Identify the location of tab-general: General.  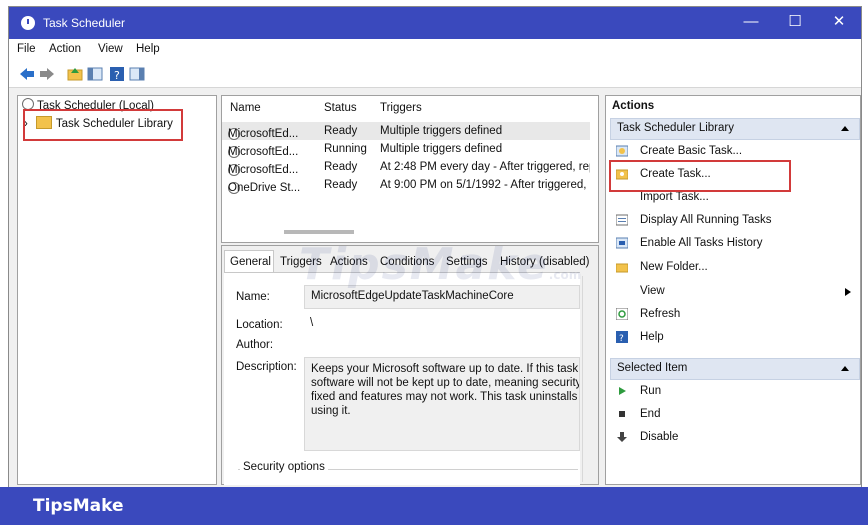
(250, 262).